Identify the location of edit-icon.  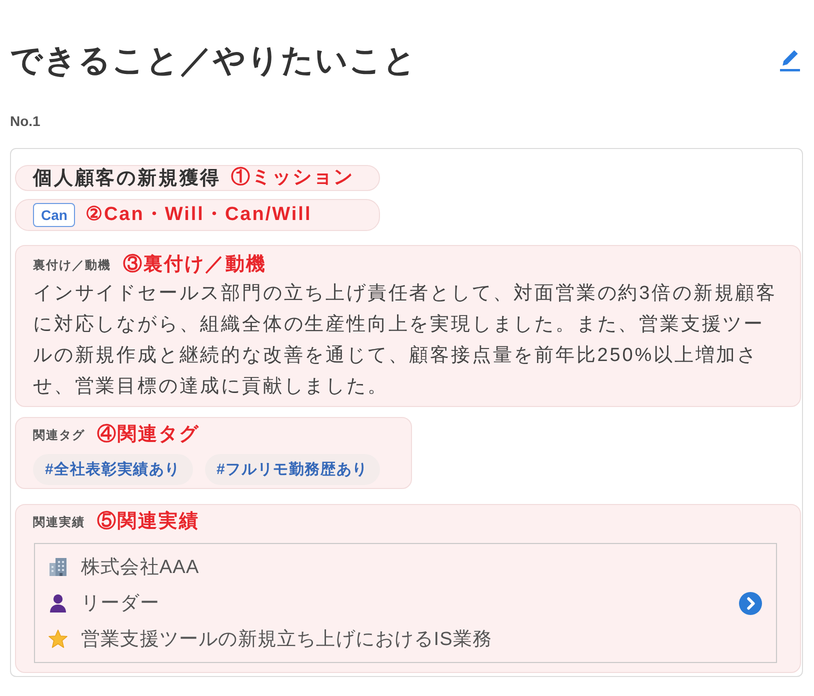
(790, 60).